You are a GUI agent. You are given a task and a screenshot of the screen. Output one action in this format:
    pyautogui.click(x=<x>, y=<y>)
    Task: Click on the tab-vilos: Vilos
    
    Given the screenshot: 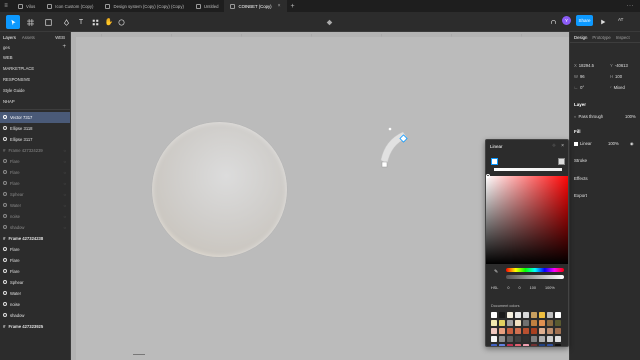 What is the action you would take?
    pyautogui.click(x=26, y=6)
    